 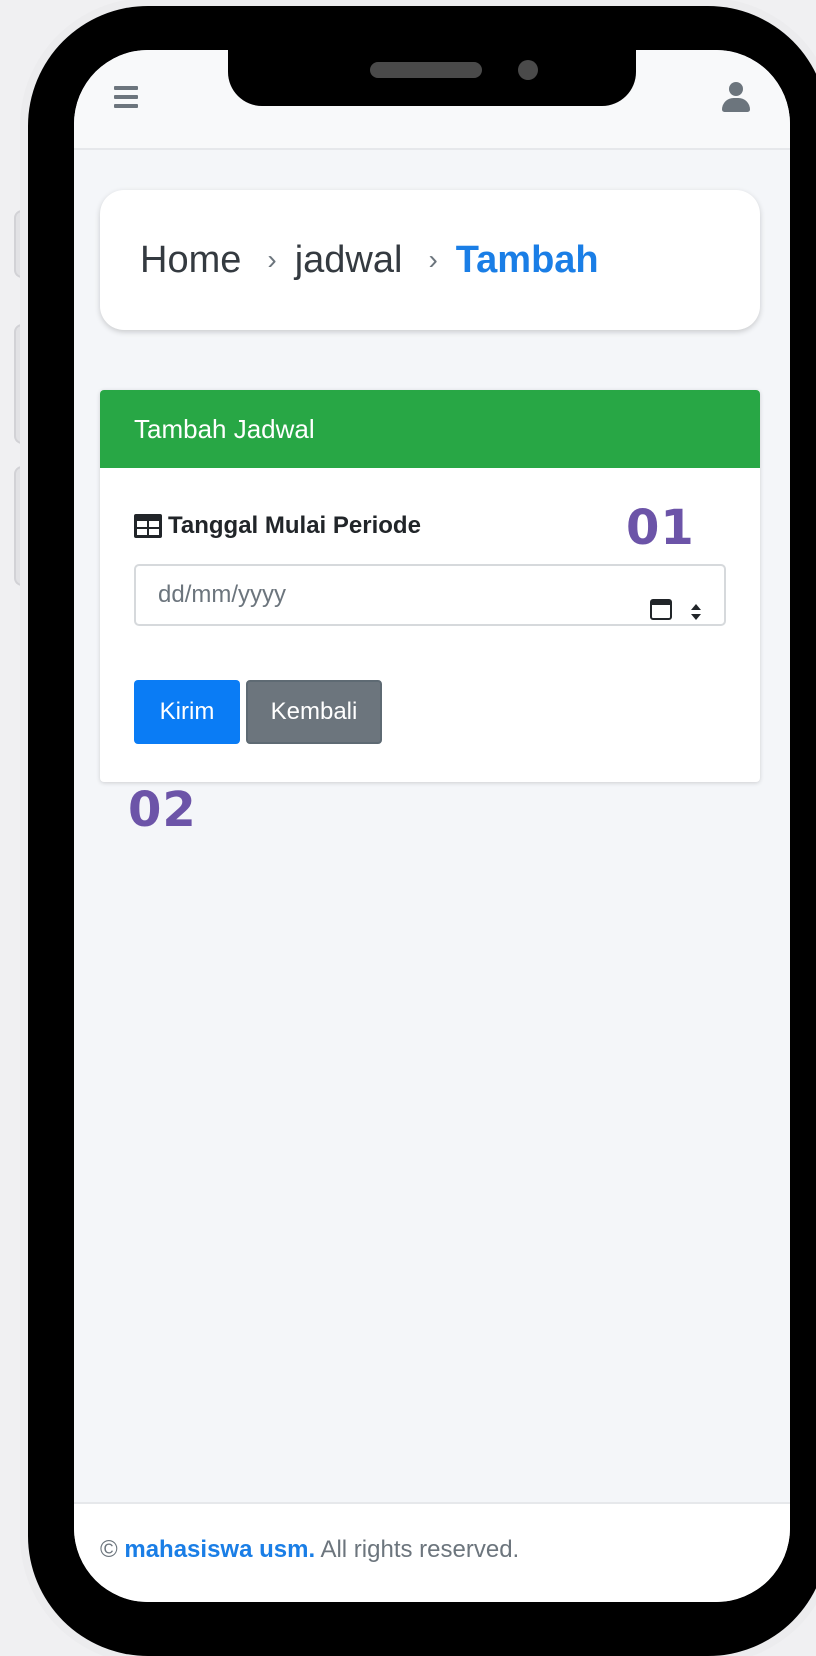 What do you see at coordinates (426, 70) in the screenshot?
I see `speaker` at bounding box center [426, 70].